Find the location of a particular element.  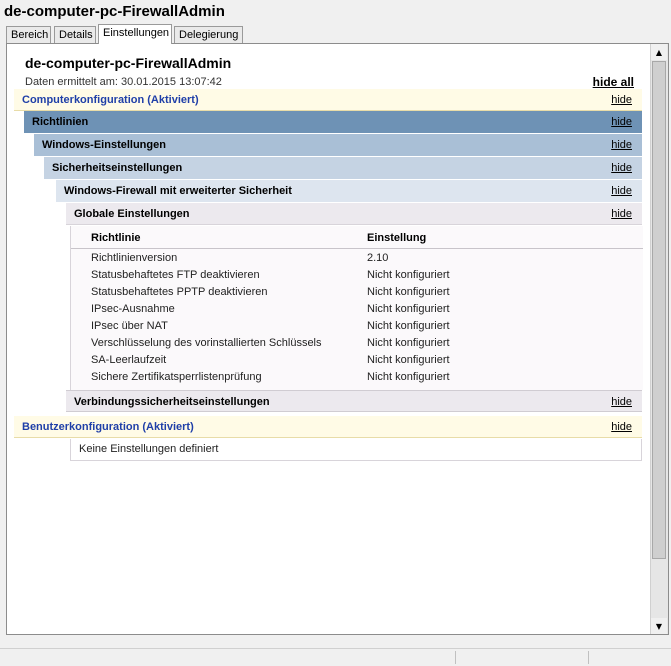

section-security-settings: Sicherheitseinstellungen hide is located at coordinates (343, 168).